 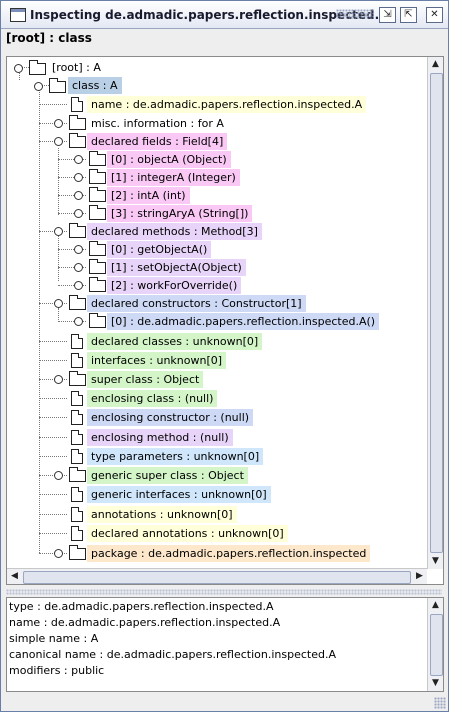 I want to click on details-vertical-scrollbar: ▲ ▼, so click(x=435, y=644).